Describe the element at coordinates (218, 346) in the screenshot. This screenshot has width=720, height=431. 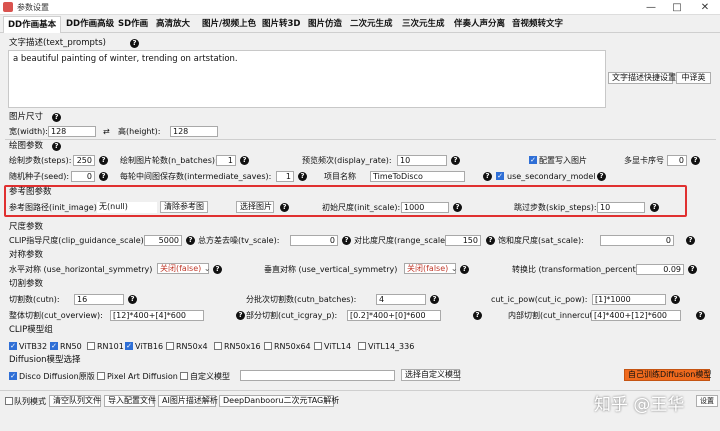
I see `clip-rn50x16-checkbox` at that location.